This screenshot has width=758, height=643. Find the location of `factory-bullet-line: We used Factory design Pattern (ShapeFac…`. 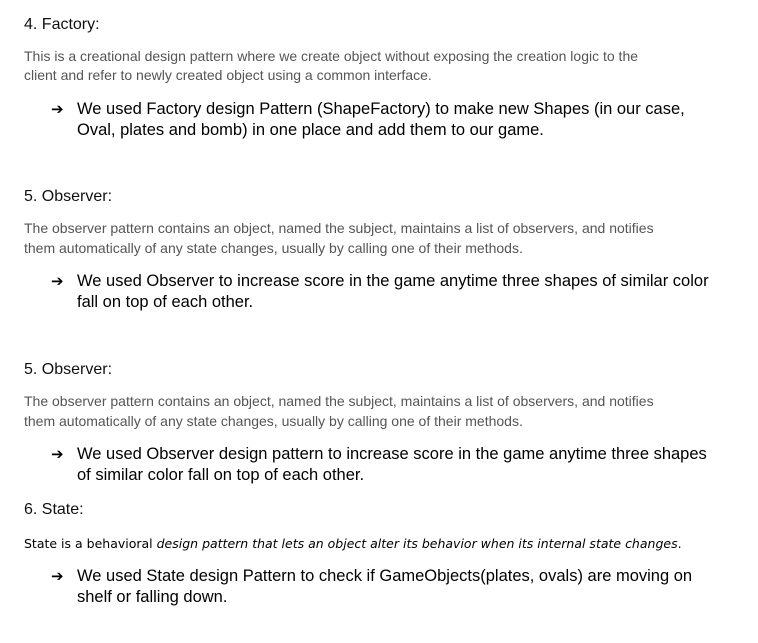

factory-bullet-line: We used Factory design Pattern (ShapeFac… is located at coordinates (381, 109).